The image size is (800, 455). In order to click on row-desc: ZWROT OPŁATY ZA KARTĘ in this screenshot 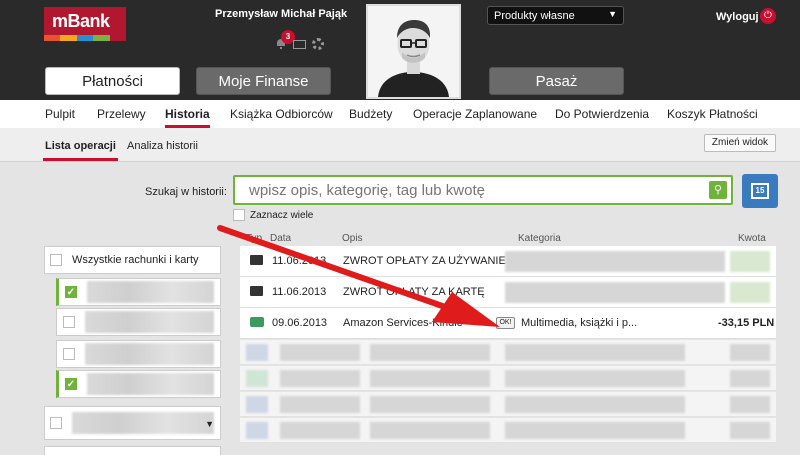, I will do `click(414, 292)`.